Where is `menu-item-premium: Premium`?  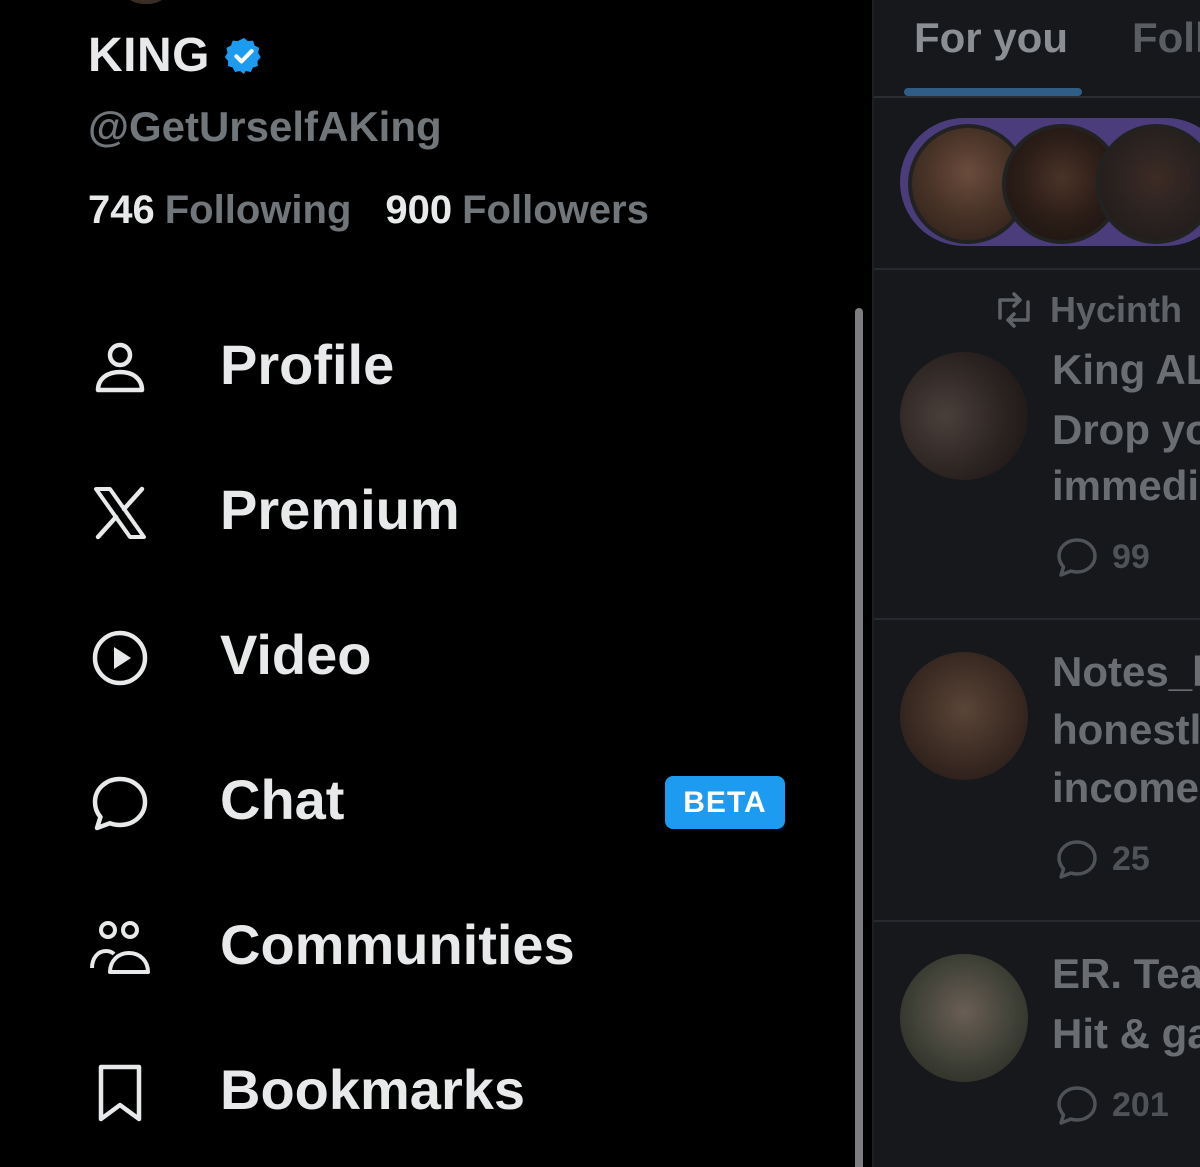
menu-item-premium: Premium is located at coordinates (430, 509).